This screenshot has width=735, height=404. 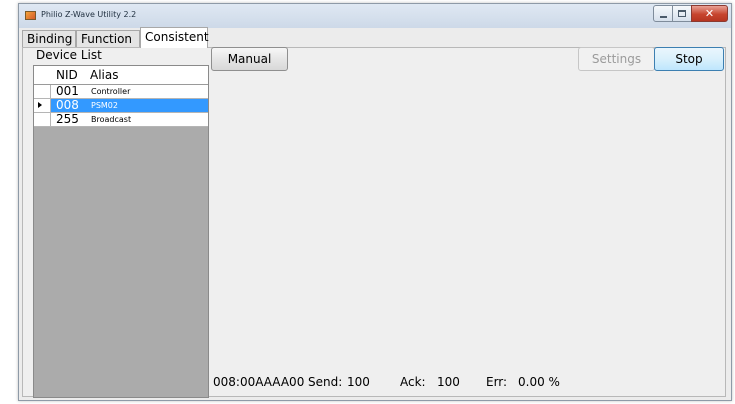 What do you see at coordinates (375, 16) in the screenshot?
I see `title-bar: Philio Z-Wave Utility 2.2 ✕` at bounding box center [375, 16].